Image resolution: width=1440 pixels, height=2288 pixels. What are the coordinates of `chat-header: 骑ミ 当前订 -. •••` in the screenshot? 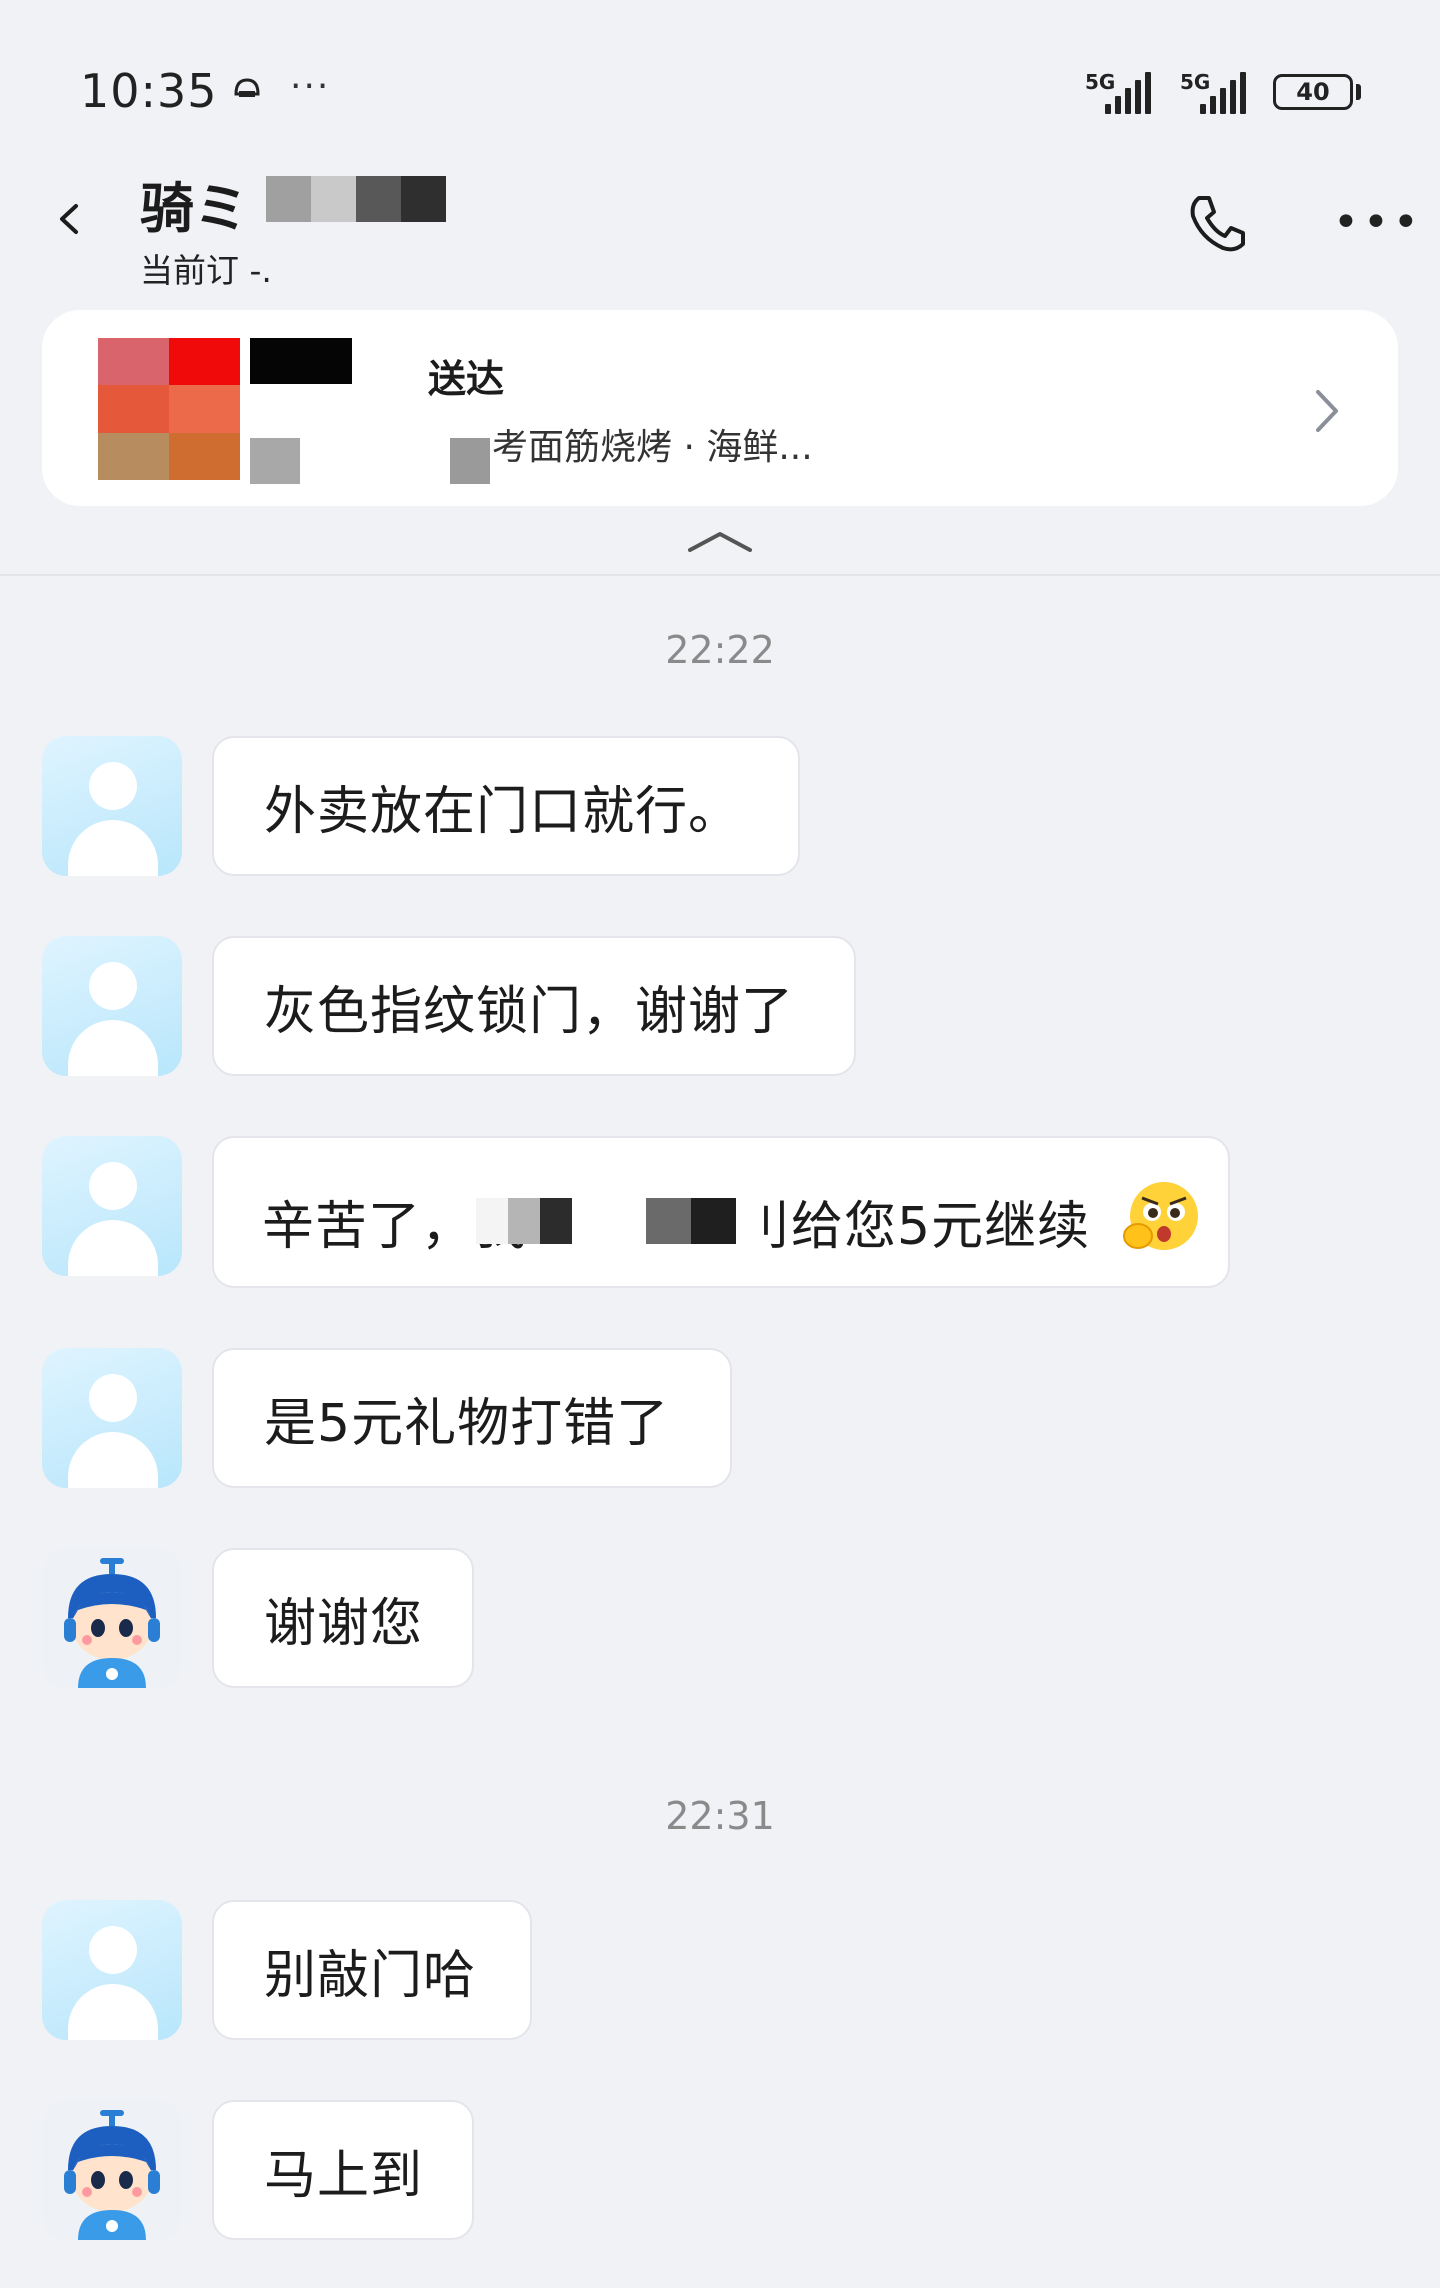 It's located at (720, 225).